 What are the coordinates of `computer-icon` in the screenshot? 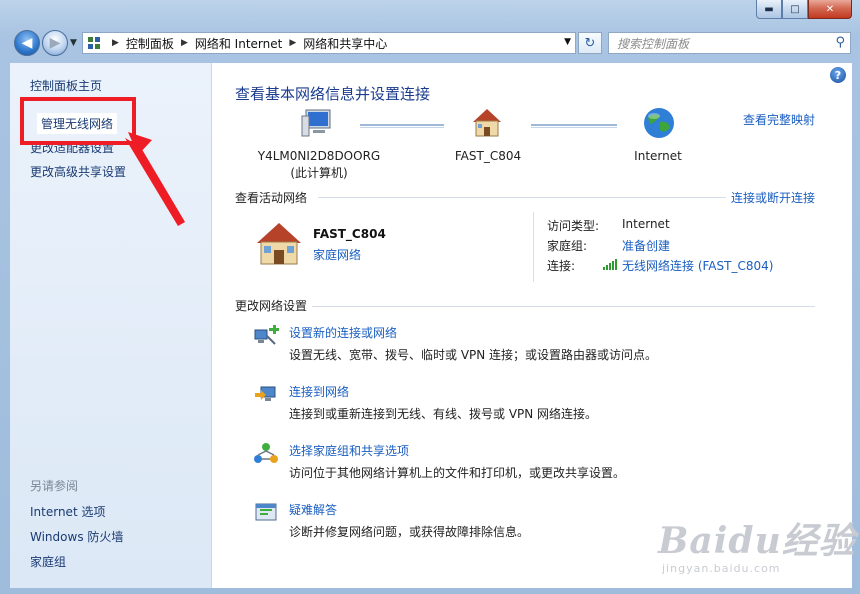 It's located at (317, 123).